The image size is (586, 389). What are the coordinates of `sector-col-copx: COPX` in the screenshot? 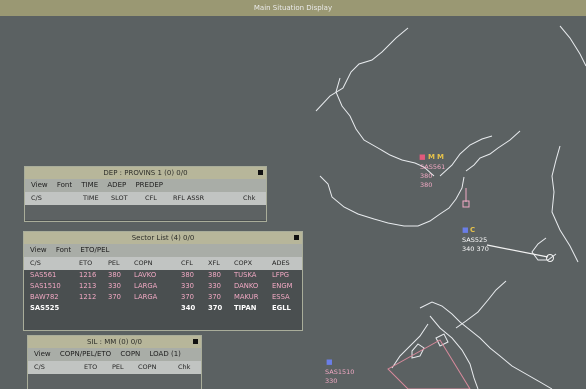 It's located at (243, 263).